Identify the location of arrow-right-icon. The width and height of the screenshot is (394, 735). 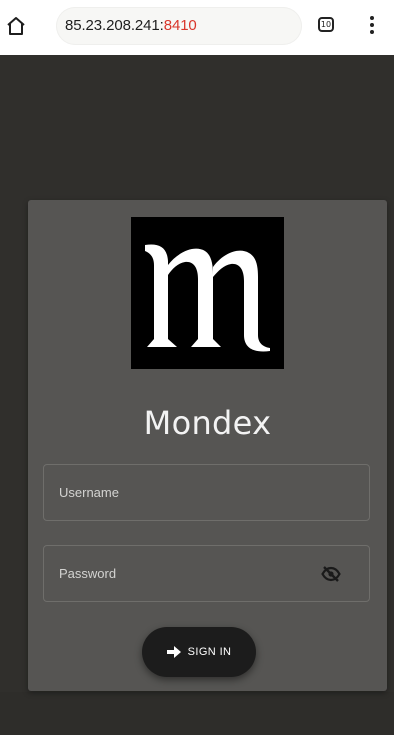
(173, 652).